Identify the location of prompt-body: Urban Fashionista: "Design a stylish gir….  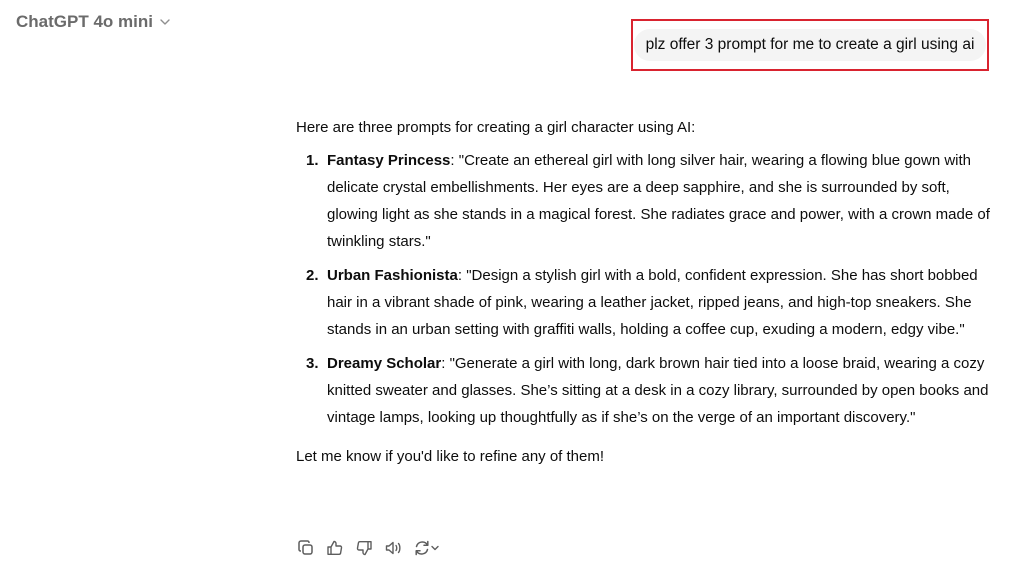
(663, 302).